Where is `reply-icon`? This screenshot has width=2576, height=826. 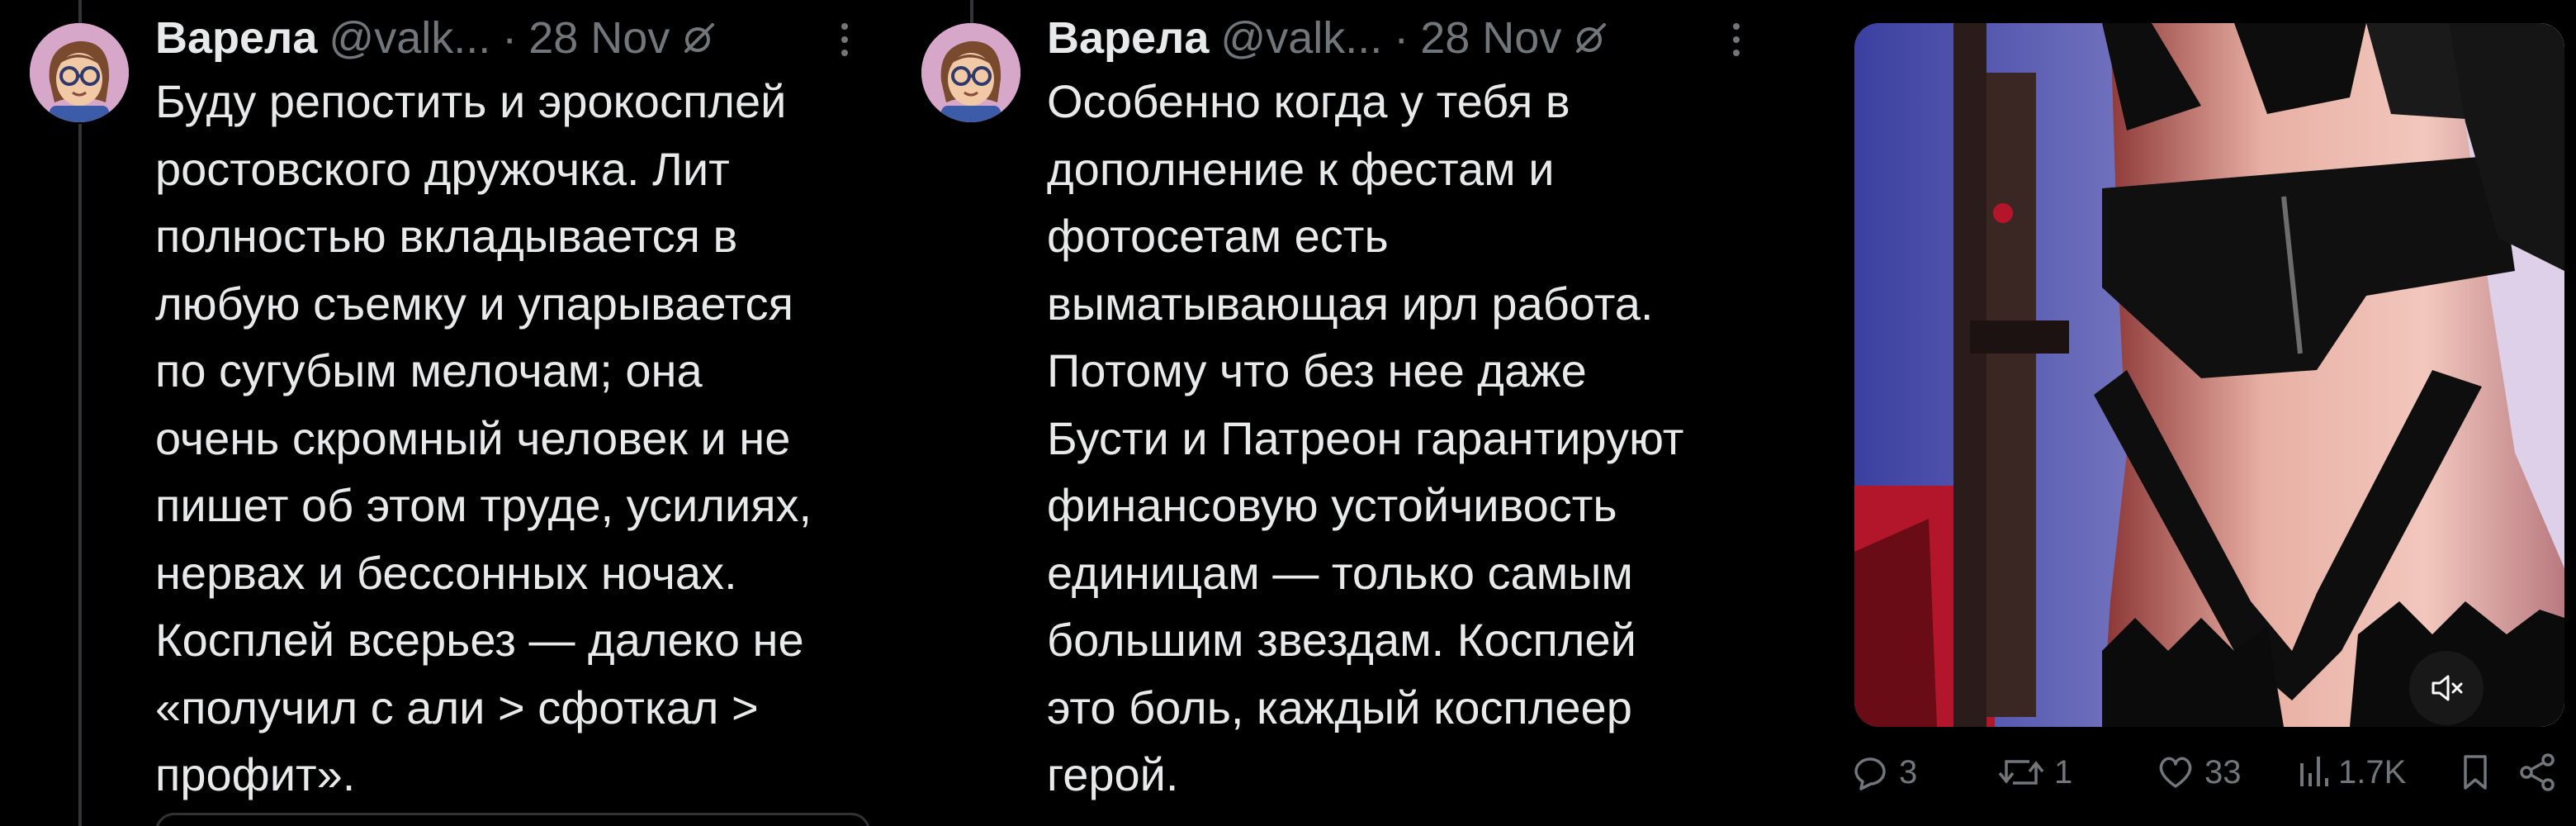 reply-icon is located at coordinates (1870, 773).